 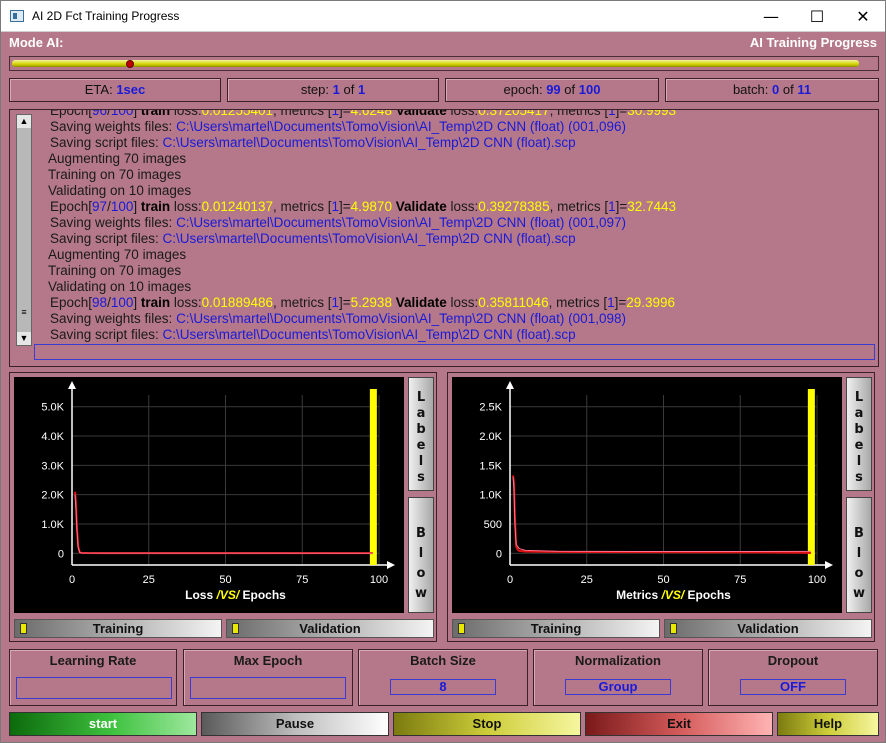 What do you see at coordinates (295, 724) in the screenshot?
I see `pause-button: Pause` at bounding box center [295, 724].